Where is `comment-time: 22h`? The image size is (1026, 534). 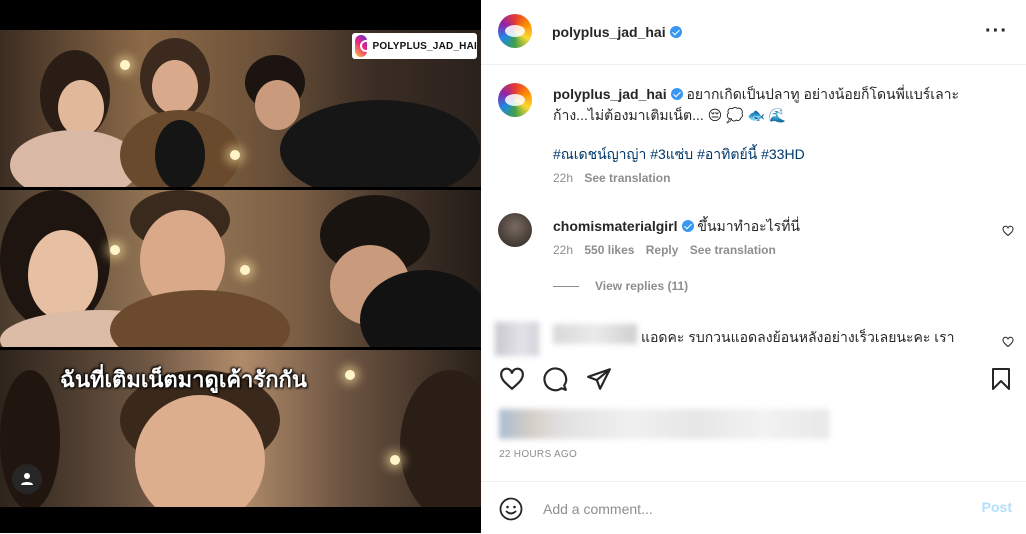
comment-time: 22h is located at coordinates (563, 250).